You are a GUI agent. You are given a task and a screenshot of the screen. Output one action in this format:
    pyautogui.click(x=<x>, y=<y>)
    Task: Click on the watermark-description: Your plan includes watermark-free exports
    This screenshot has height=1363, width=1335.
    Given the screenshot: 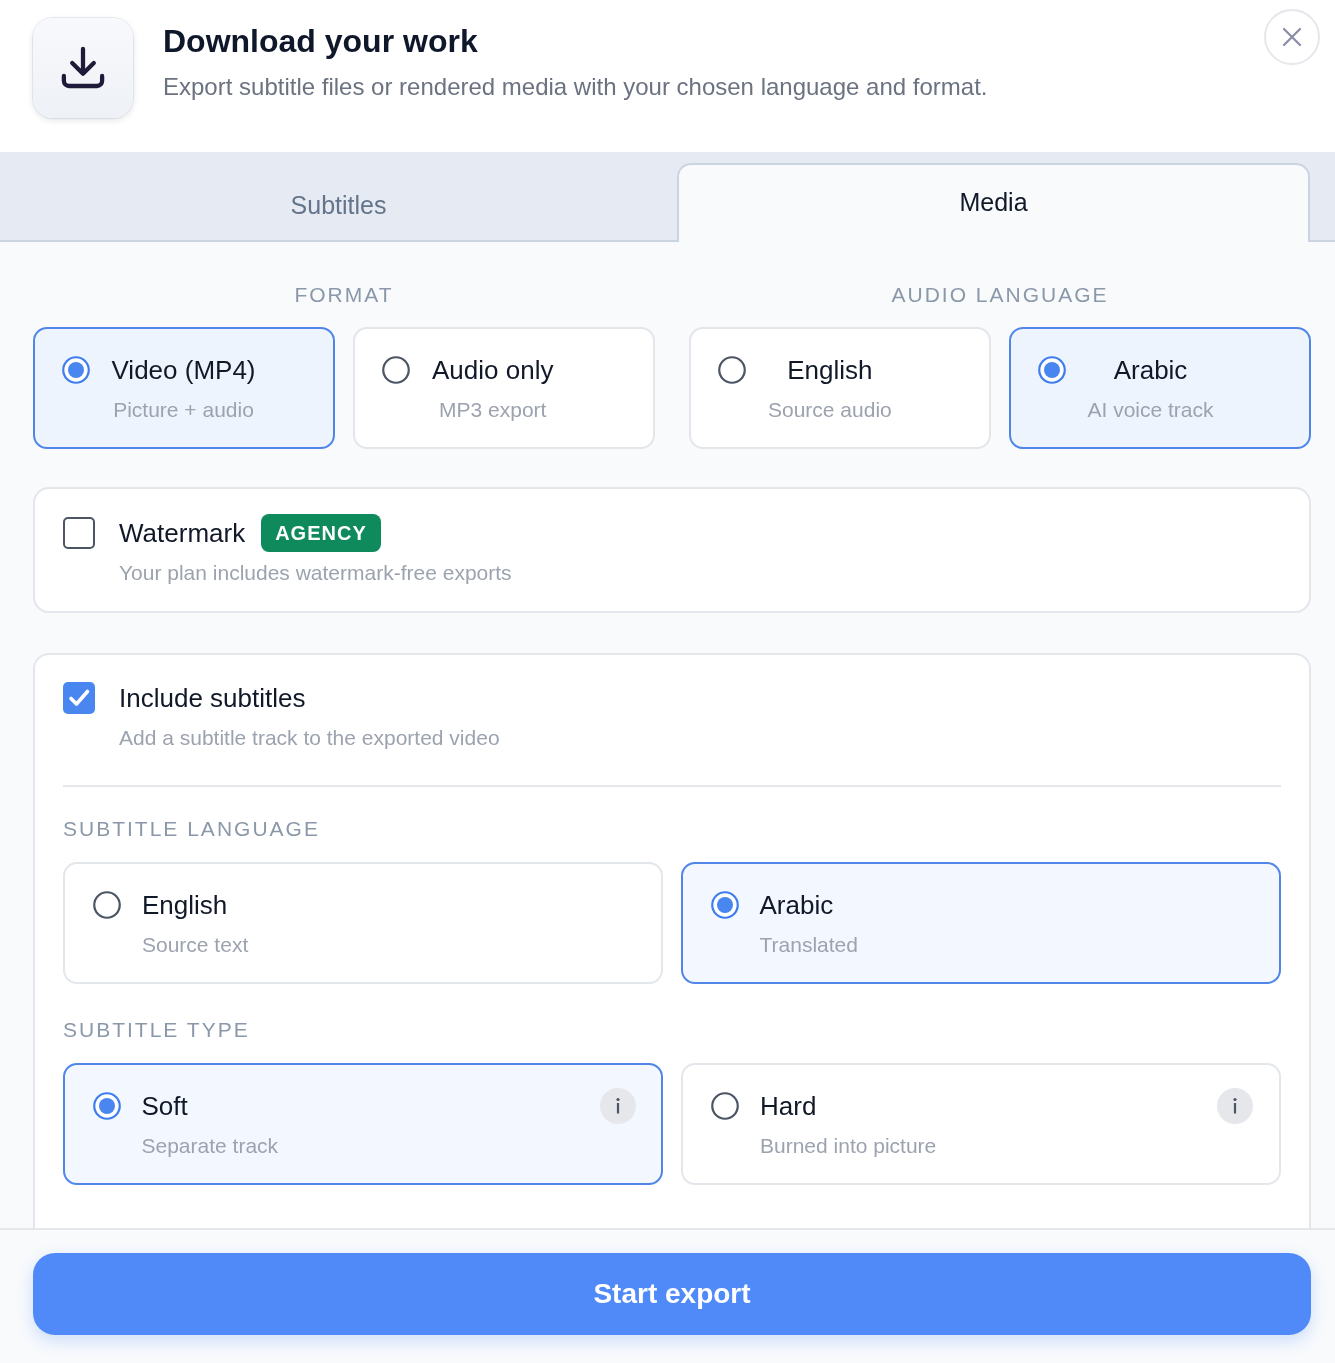 What is the action you would take?
    pyautogui.click(x=315, y=573)
    